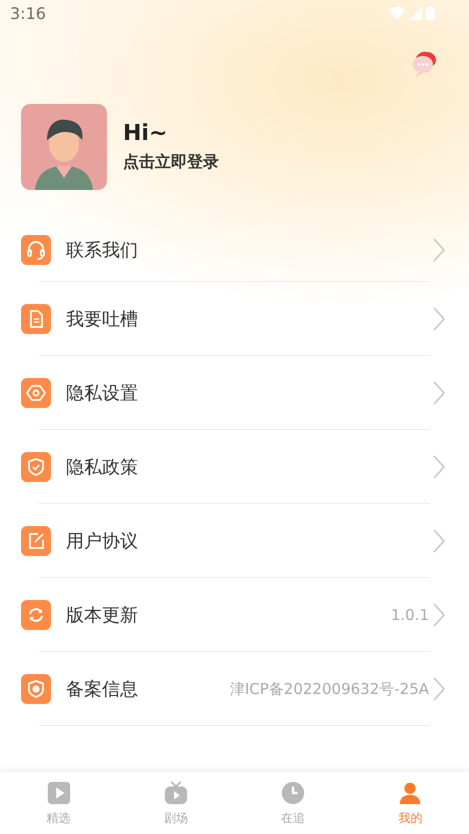 This screenshot has height=834, width=469. Describe the element at coordinates (228, 615) in the screenshot. I see `menu-item: 版本更新` at that location.